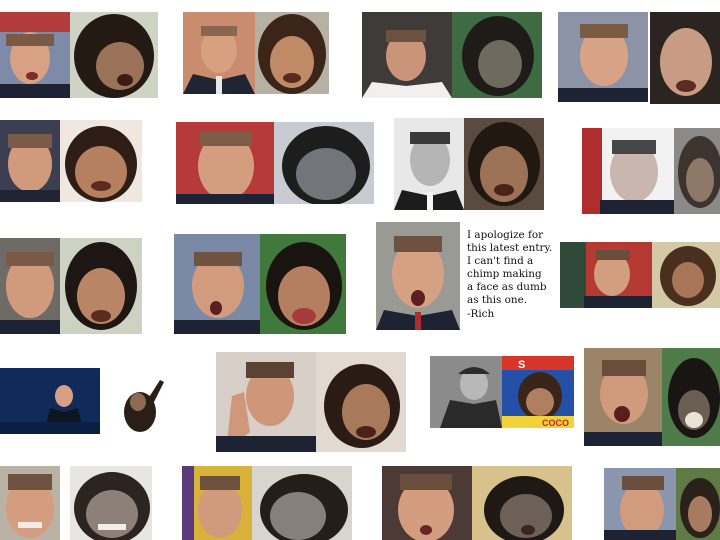 This screenshot has width=720, height=540. What do you see at coordinates (628, 171) in the screenshot?
I see `photo-man-flag-background` at bounding box center [628, 171].